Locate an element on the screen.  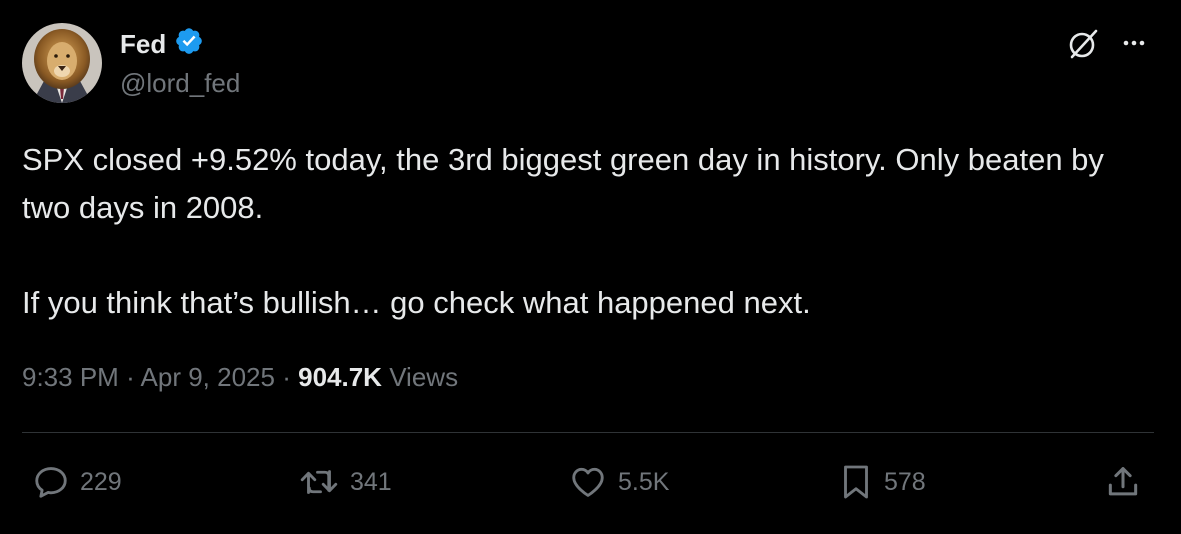
divider is located at coordinates (588, 432).